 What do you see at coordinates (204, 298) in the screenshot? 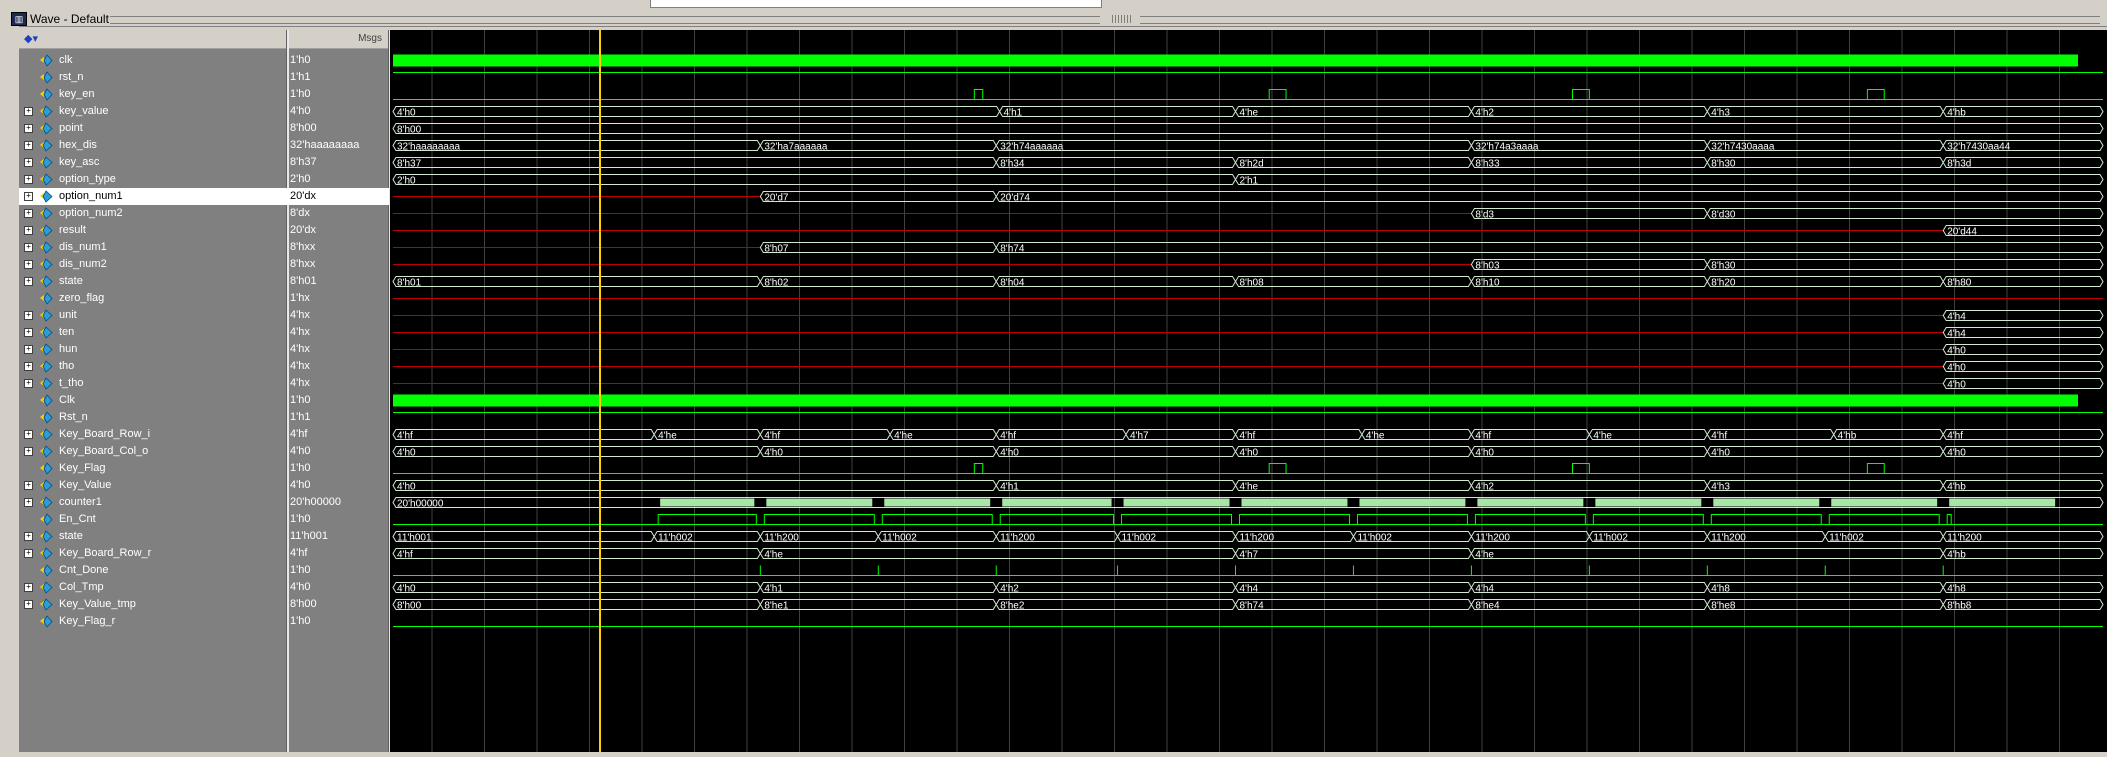
I see `signal-row: zero_flag 1'hx` at bounding box center [204, 298].